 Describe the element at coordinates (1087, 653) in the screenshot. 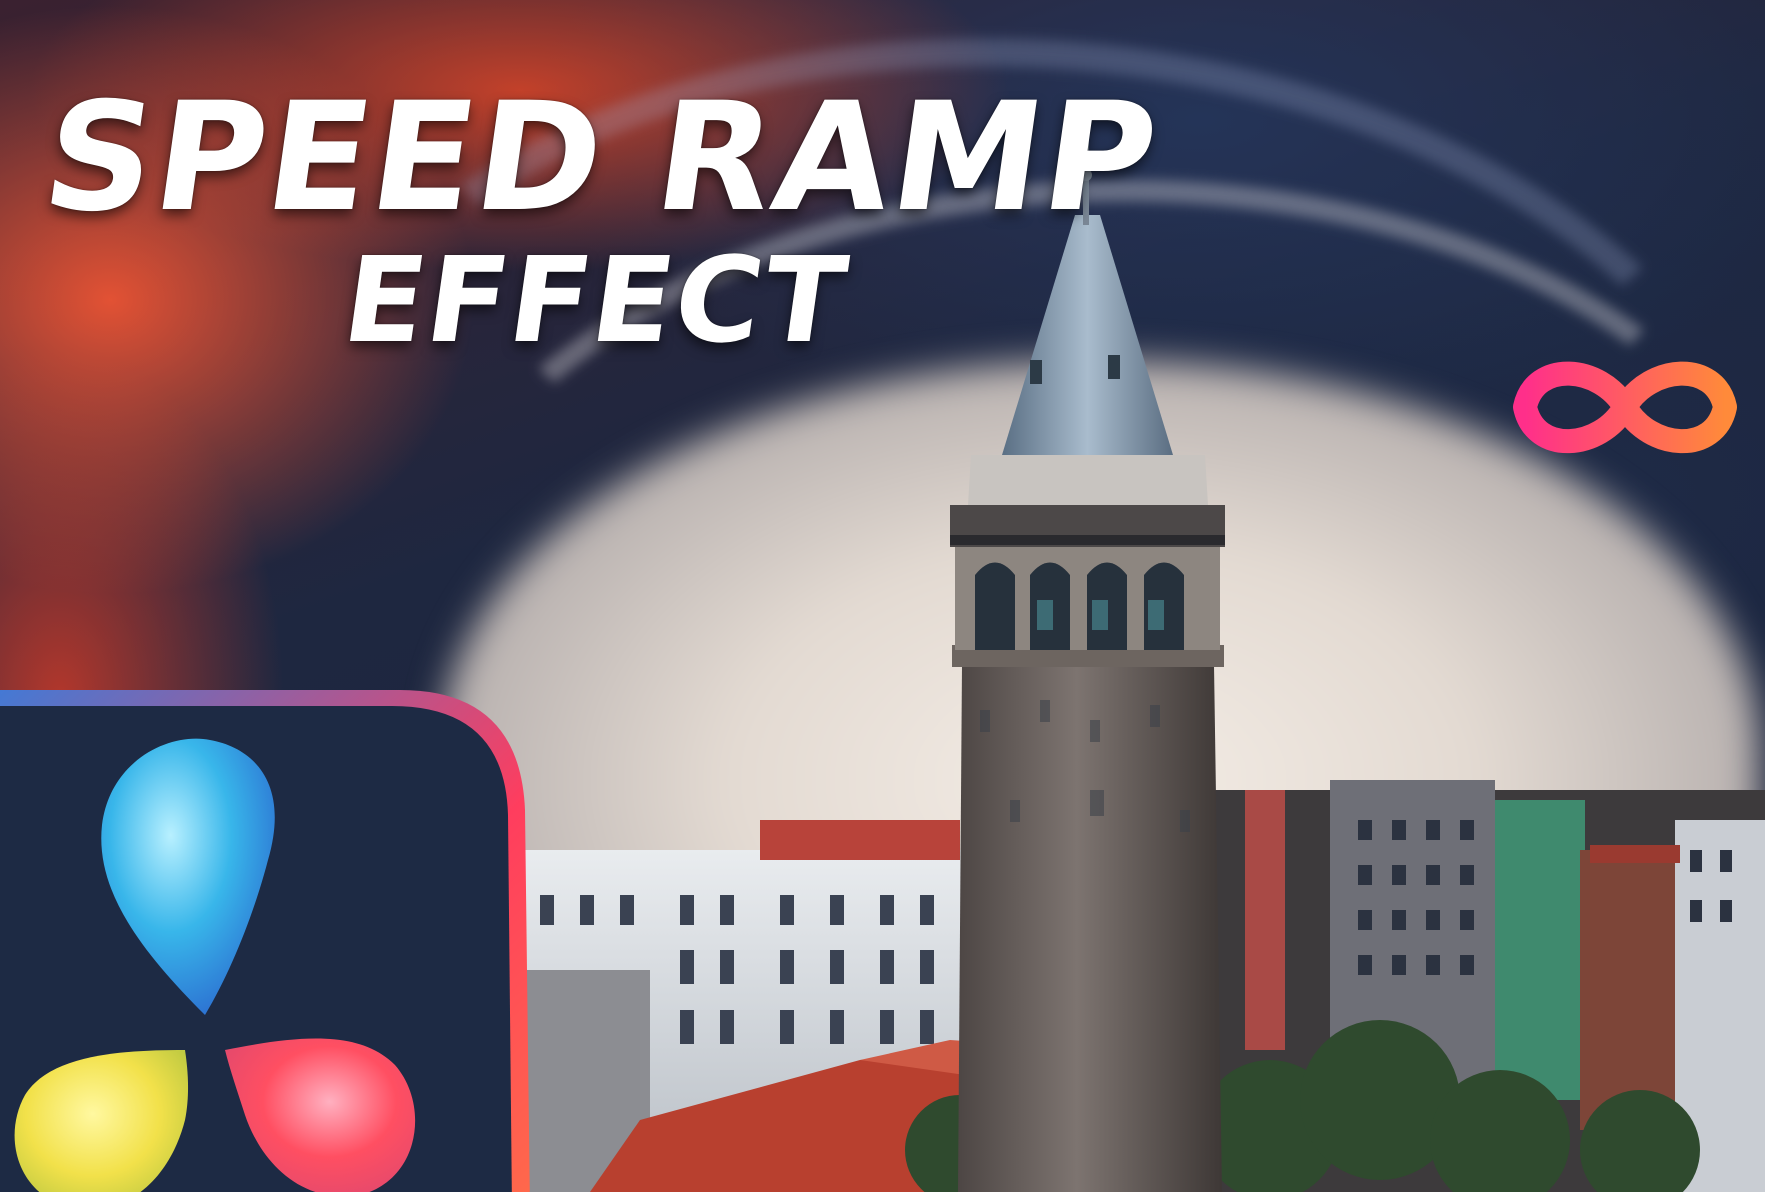

I see `galata-tower` at that location.